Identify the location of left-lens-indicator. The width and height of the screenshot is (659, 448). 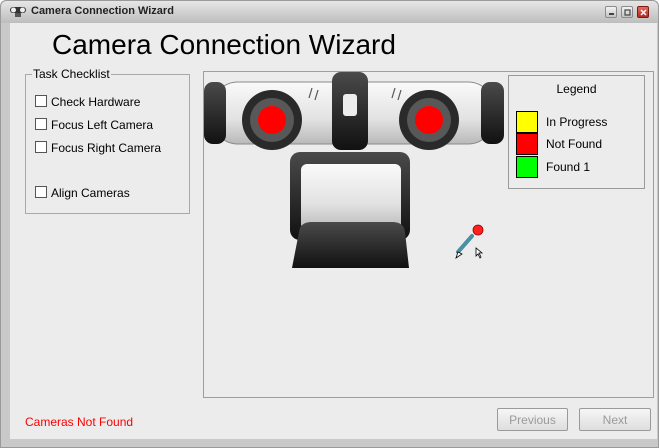
(272, 120).